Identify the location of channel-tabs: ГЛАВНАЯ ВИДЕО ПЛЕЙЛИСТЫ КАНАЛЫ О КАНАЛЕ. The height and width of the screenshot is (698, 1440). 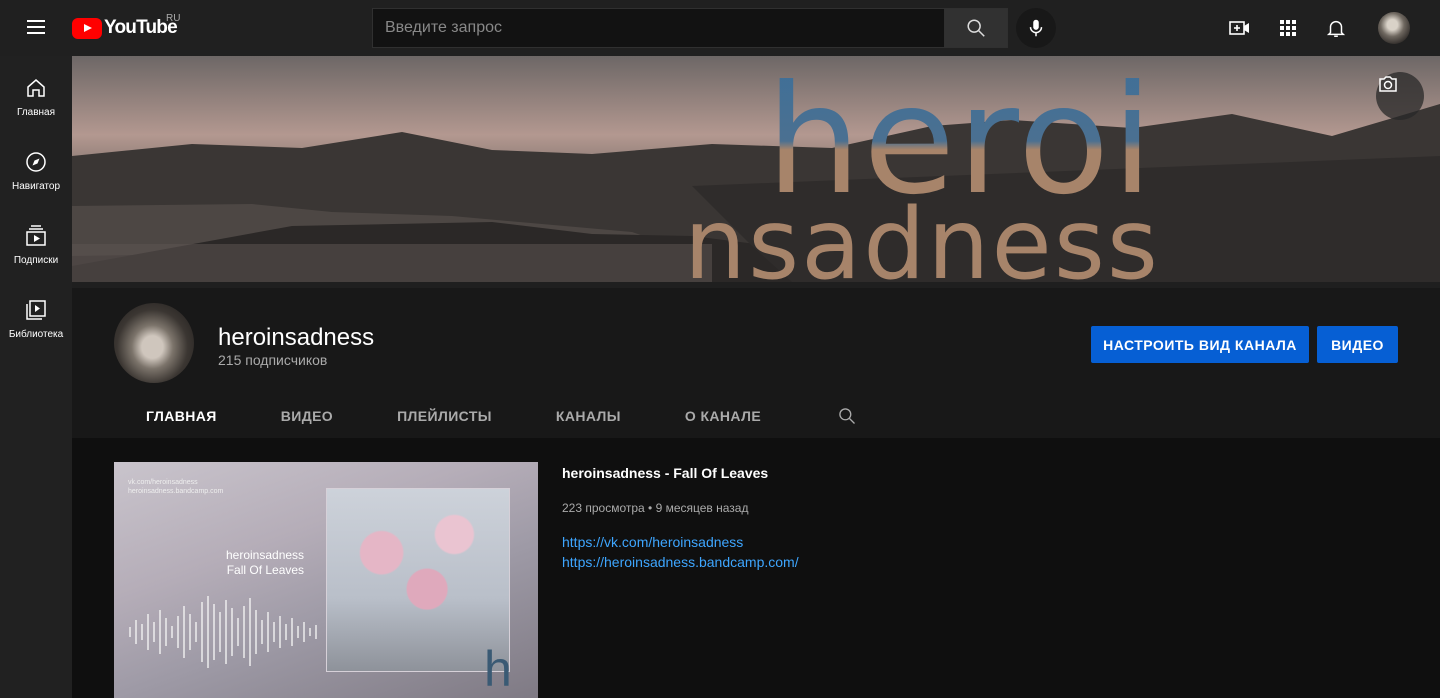
(492, 416).